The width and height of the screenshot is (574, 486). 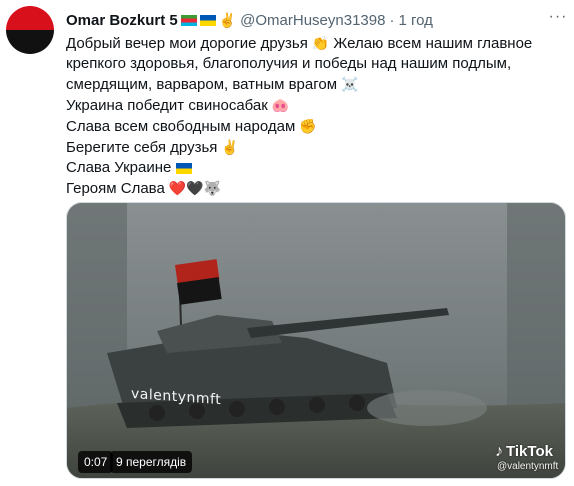 What do you see at coordinates (312, 20) in the screenshot?
I see `author-handle: @OmarHuseyn31398` at bounding box center [312, 20].